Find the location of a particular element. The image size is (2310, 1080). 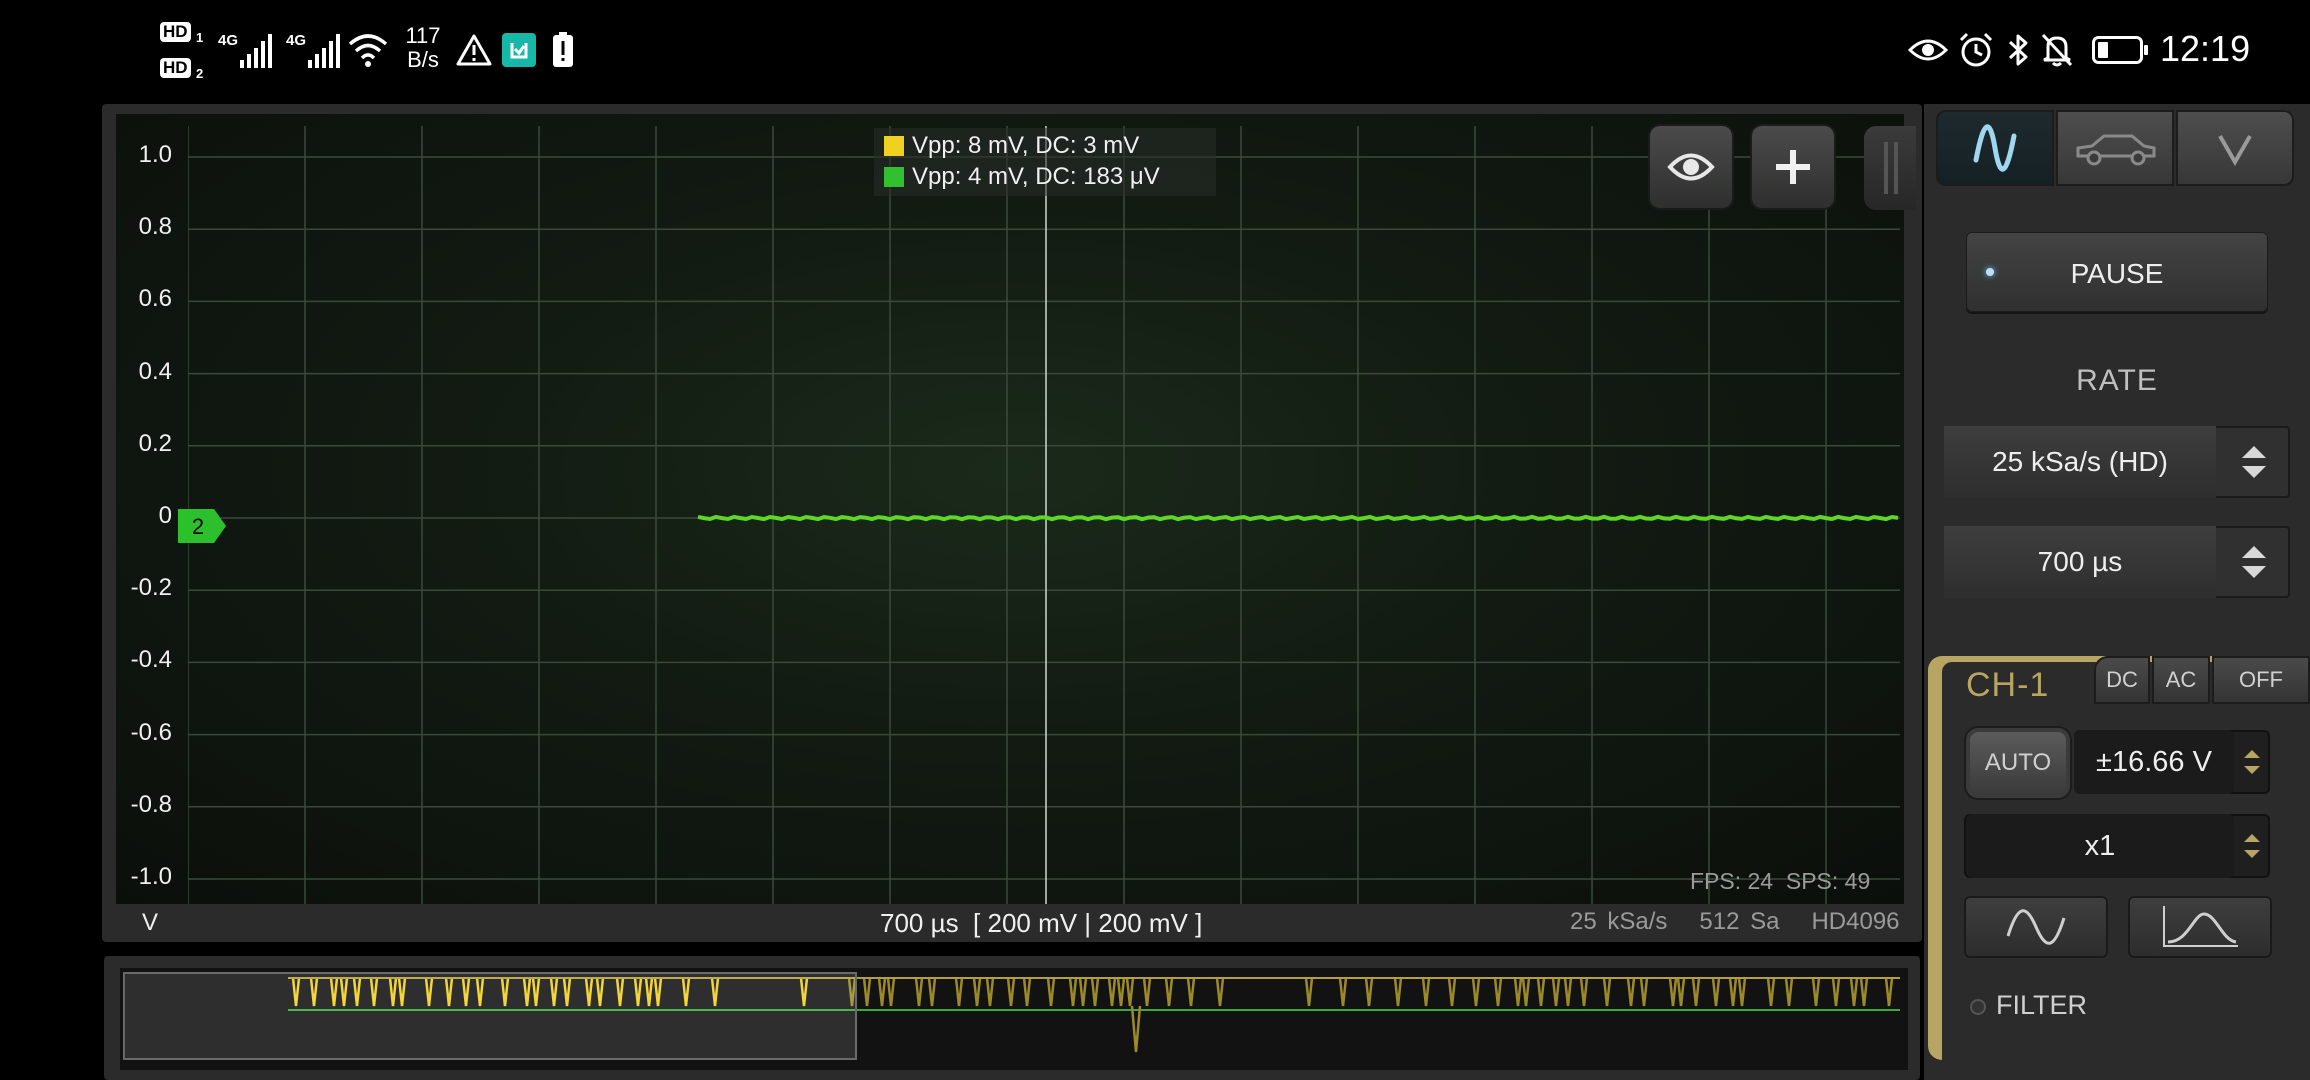

y-axis-label: -1.0 is located at coordinates (151, 876).